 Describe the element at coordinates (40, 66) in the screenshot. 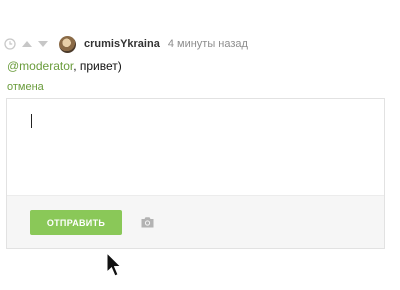

I see `mention-link: @moderator` at that location.